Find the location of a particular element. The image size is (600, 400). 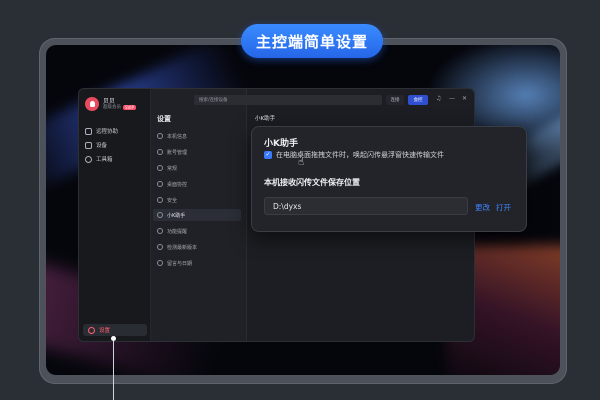

menu-item-k-assistant: 小K助手 is located at coordinates (197, 215).